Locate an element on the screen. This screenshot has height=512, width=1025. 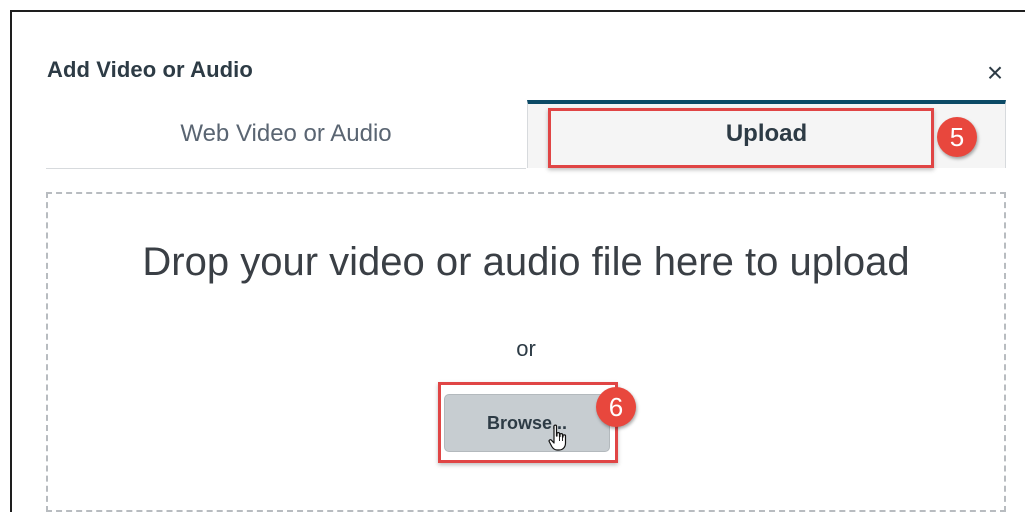
tab-web-label: Web Video or Audio is located at coordinates (286, 133).